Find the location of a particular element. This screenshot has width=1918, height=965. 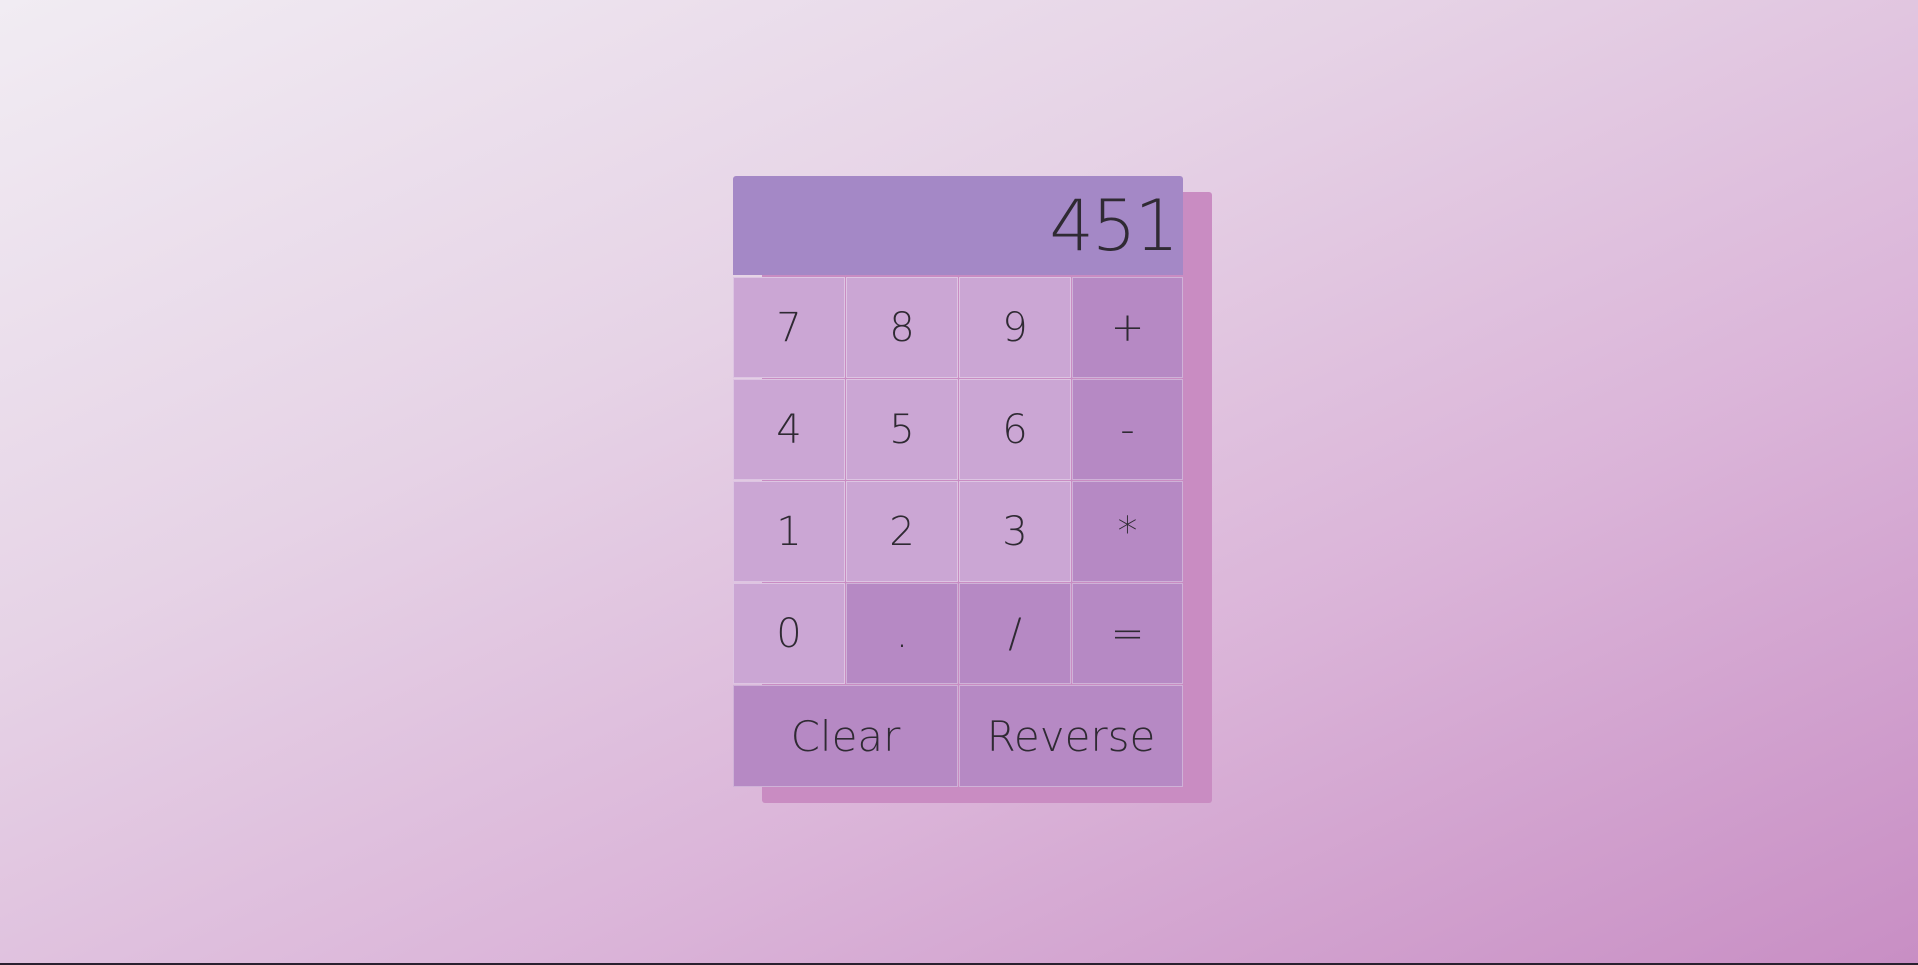

key-minus: - is located at coordinates (1127, 429).